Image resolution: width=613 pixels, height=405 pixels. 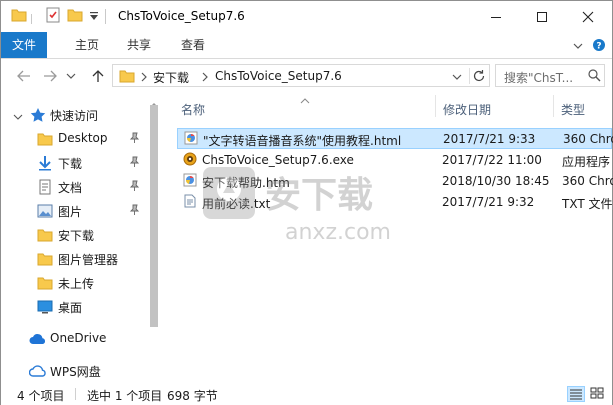 What do you see at coordinates (469, 76) in the screenshot?
I see `address-separator` at bounding box center [469, 76].